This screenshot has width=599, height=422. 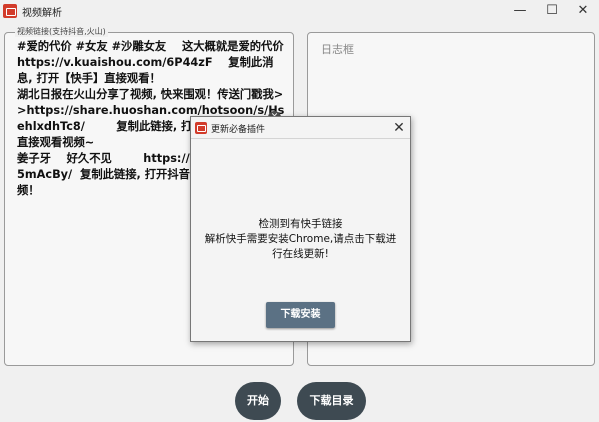 What do you see at coordinates (331, 401) in the screenshot?
I see `download-directory-button: 下载目录` at bounding box center [331, 401].